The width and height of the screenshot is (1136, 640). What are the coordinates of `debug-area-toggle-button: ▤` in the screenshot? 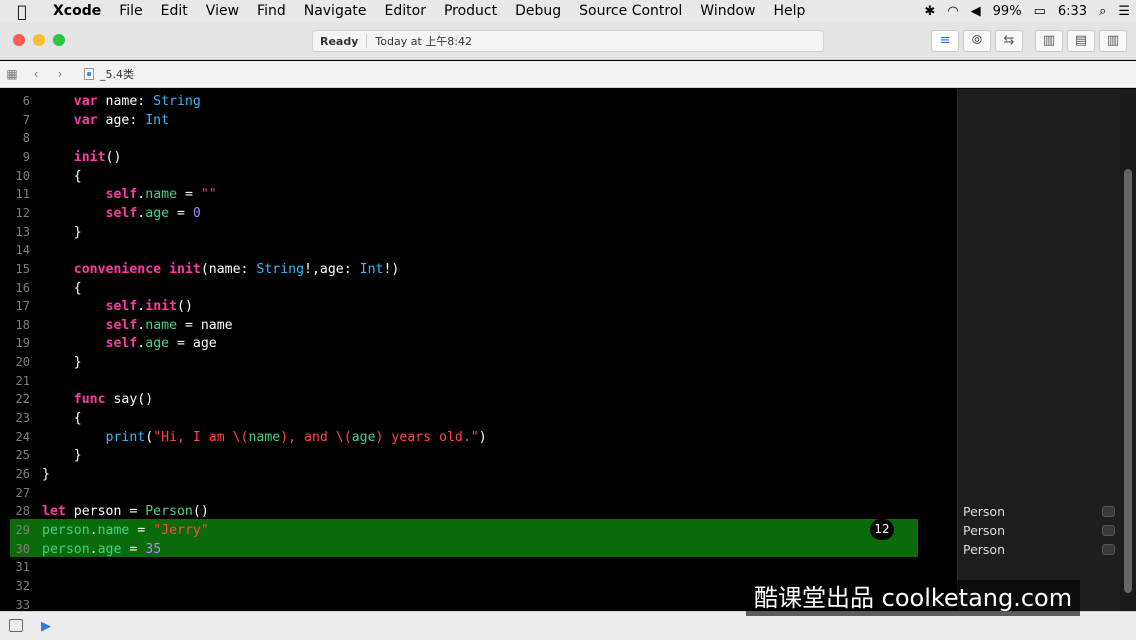 It's located at (1081, 41).